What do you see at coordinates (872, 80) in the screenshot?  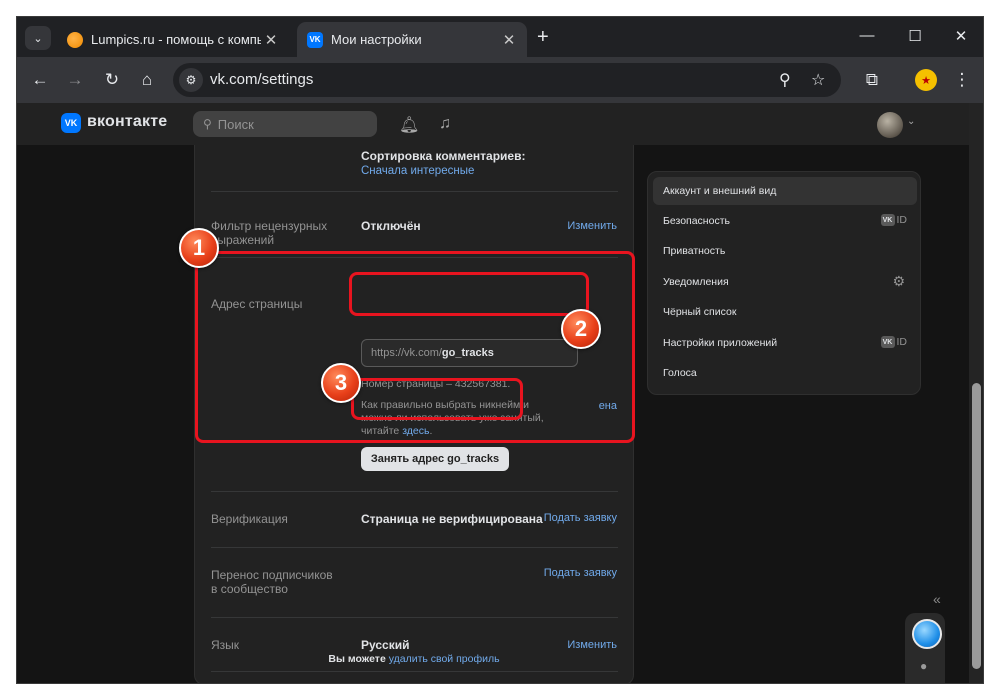 I see `puzzle-icon: ⧉` at bounding box center [872, 80].